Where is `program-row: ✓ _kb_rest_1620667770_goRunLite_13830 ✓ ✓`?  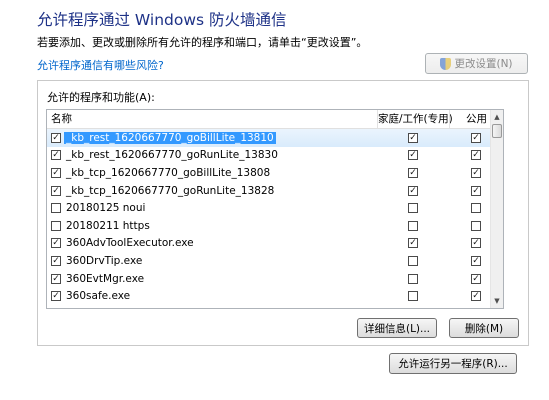
program-row: ✓ _kb_rest_1620667770_goRunLite_13830 ✓ ✓ is located at coordinates (275, 156).